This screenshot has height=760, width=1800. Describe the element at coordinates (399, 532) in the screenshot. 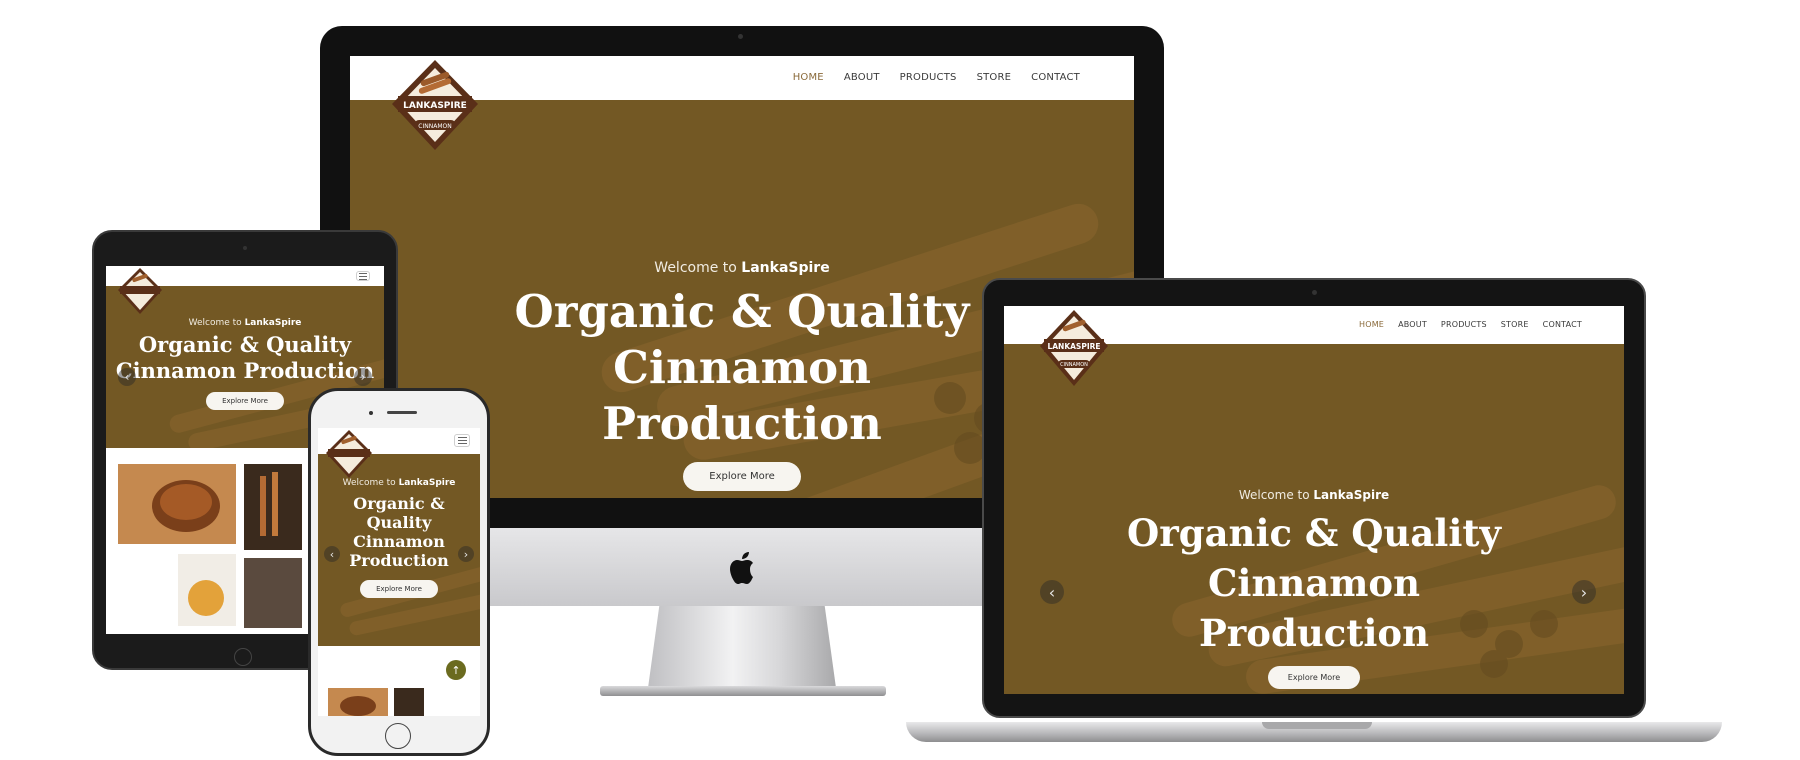

I see `phone-hero-headline: Organic & Quality Cinnamon Production` at that location.